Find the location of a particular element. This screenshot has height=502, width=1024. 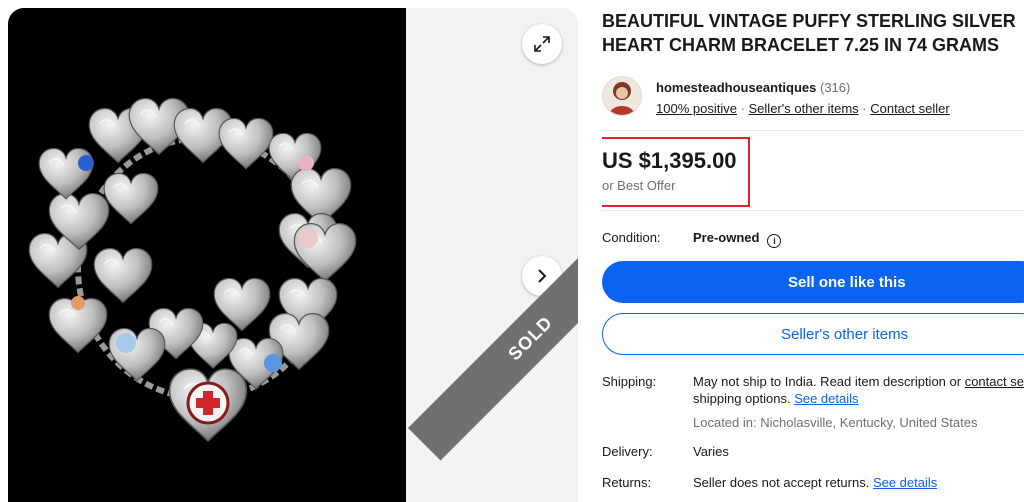

seller-feedback-count: (316) is located at coordinates (835, 87).